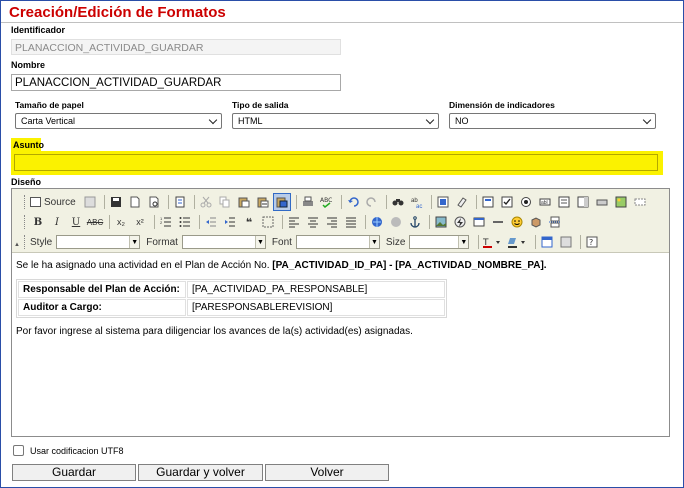 Image resolution: width=684 pixels, height=488 pixels. I want to click on div-container-icon, so click(268, 222).